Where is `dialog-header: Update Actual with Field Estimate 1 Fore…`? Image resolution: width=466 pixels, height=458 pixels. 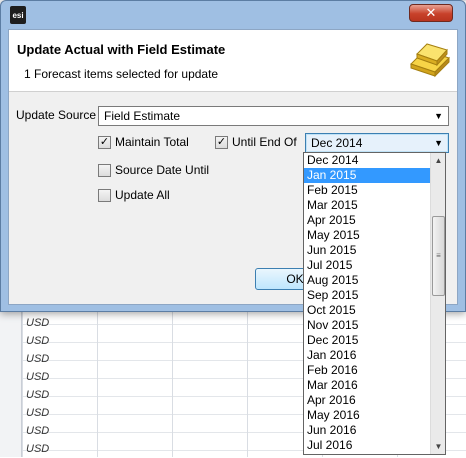 dialog-header: Update Actual with Field Estimate 1 Fore… is located at coordinates (233, 61).